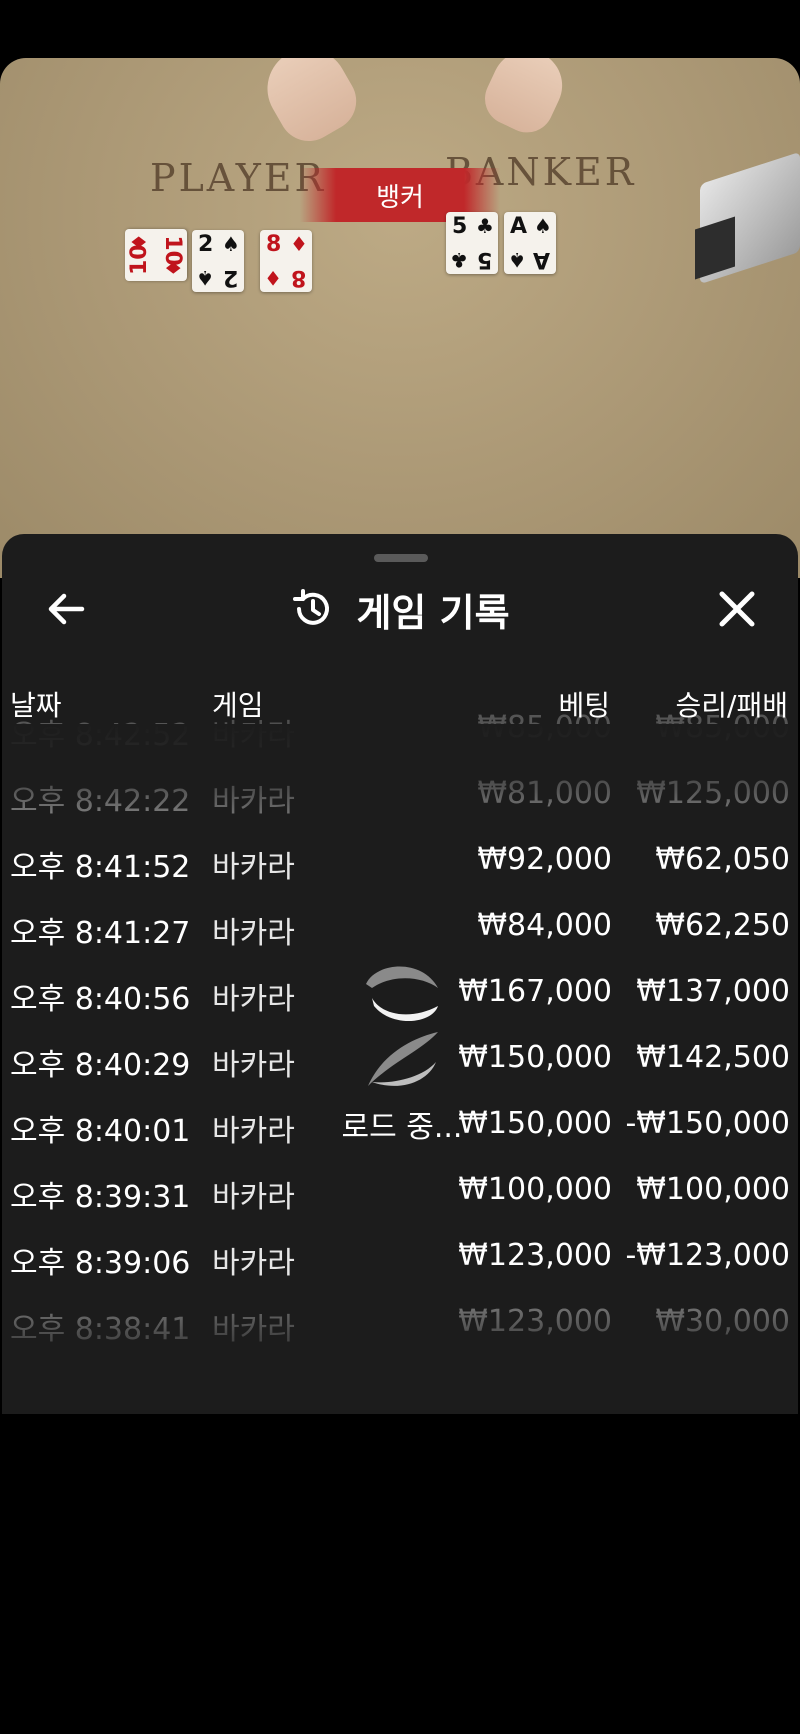 This screenshot has height=1734, width=800. Describe the element at coordinates (156, 255) in the screenshot. I see `playing-card: 10 ♦ 10 ♦` at that location.